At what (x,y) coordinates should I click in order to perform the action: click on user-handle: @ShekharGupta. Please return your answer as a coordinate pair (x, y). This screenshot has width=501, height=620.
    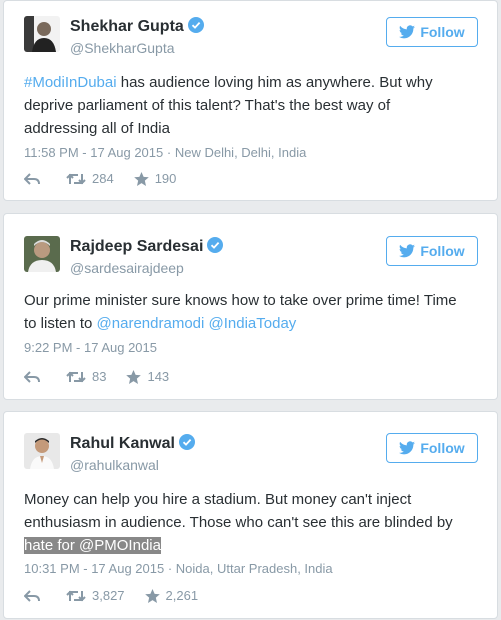
    Looking at the image, I should click on (122, 48).